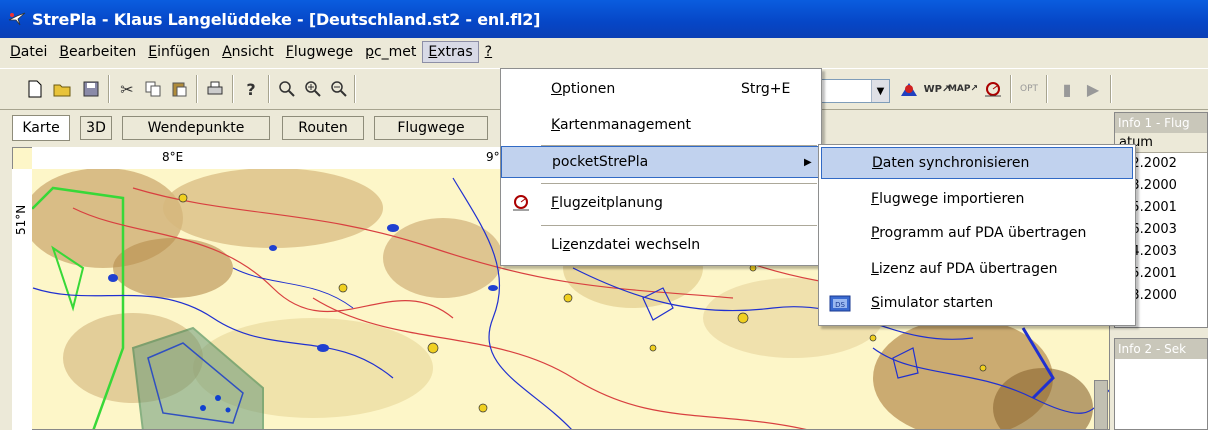 This screenshot has width=1208, height=430. What do you see at coordinates (977, 269) in the screenshot?
I see `menu-item-lizenz-uebertragen: Lizenz auf PDA übertragen` at bounding box center [977, 269].